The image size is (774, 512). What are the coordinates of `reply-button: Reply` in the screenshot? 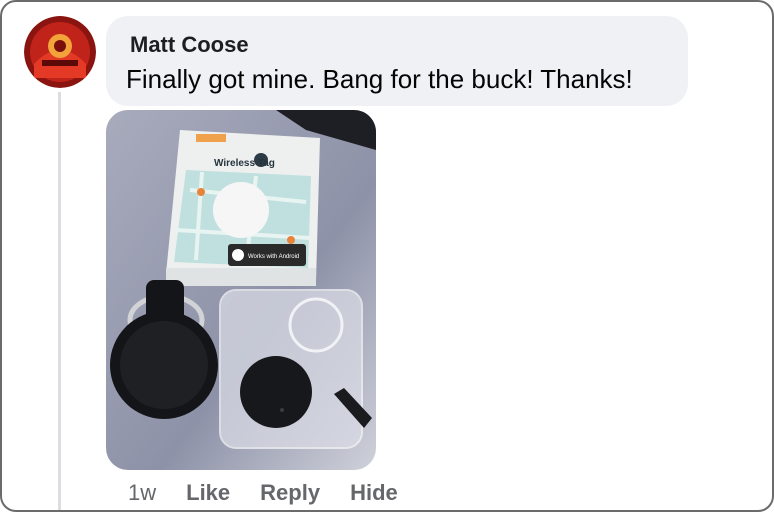 It's located at (290, 493).